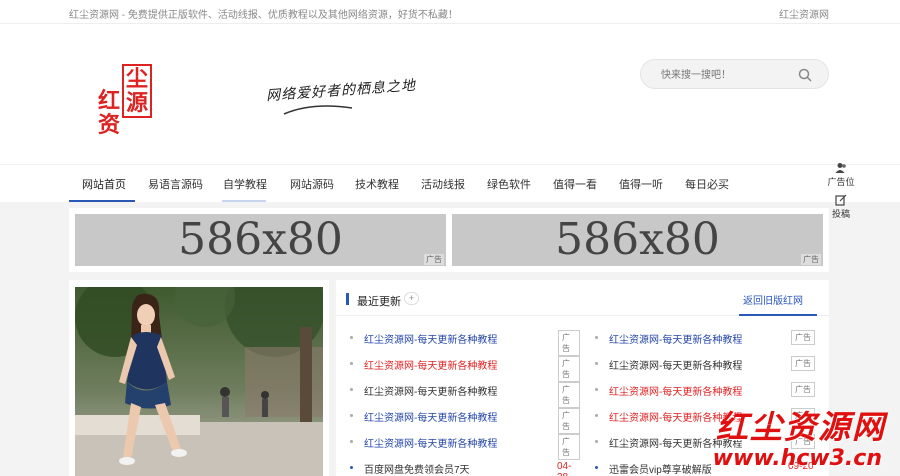  I want to click on featured-photo, so click(199, 381).